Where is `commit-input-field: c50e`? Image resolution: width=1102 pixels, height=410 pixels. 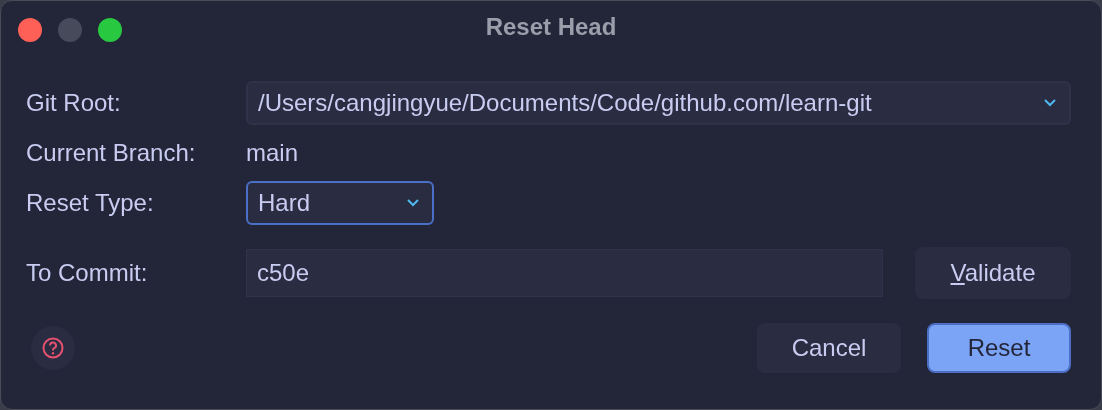 commit-input-field: c50e is located at coordinates (564, 273).